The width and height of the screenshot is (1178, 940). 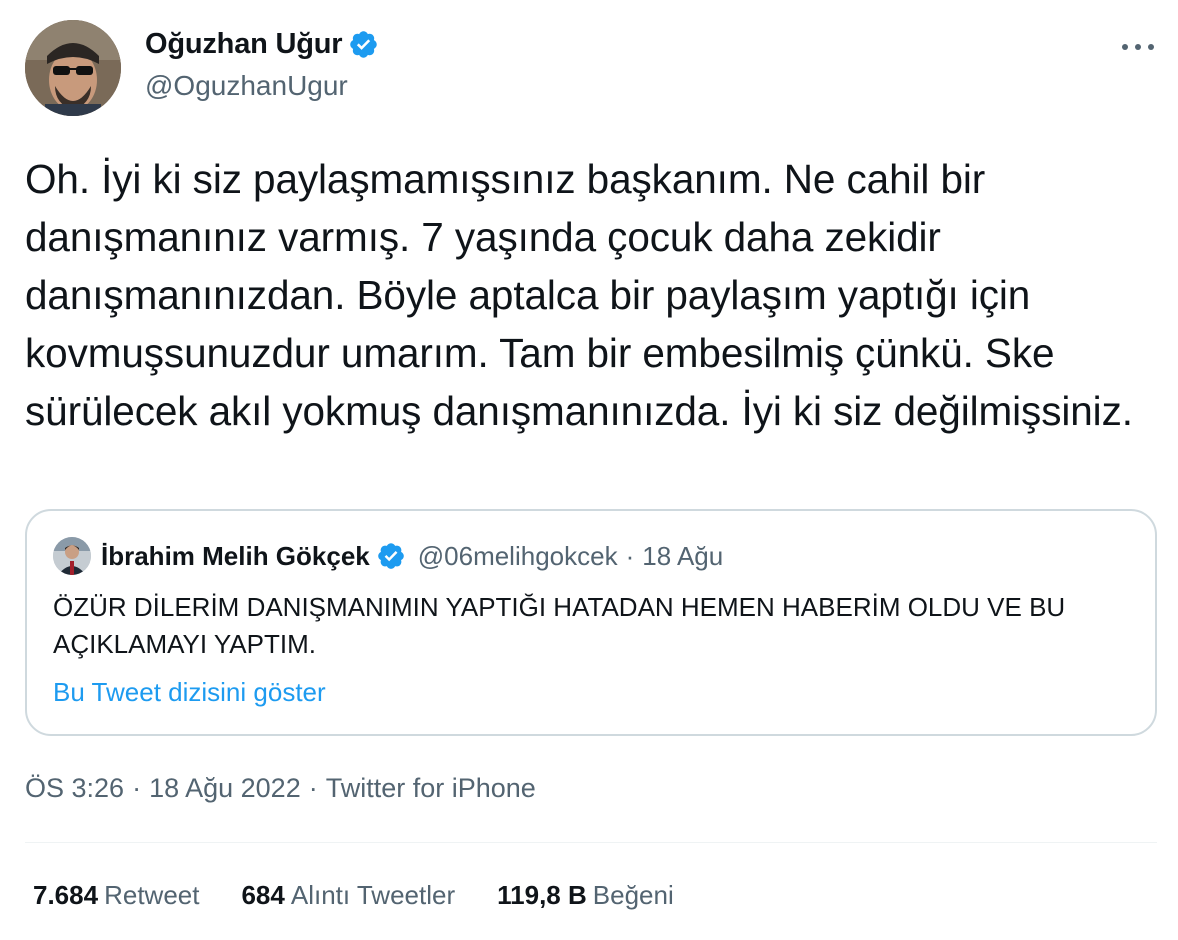 I want to click on quoted-author-photo, so click(x=72, y=556).